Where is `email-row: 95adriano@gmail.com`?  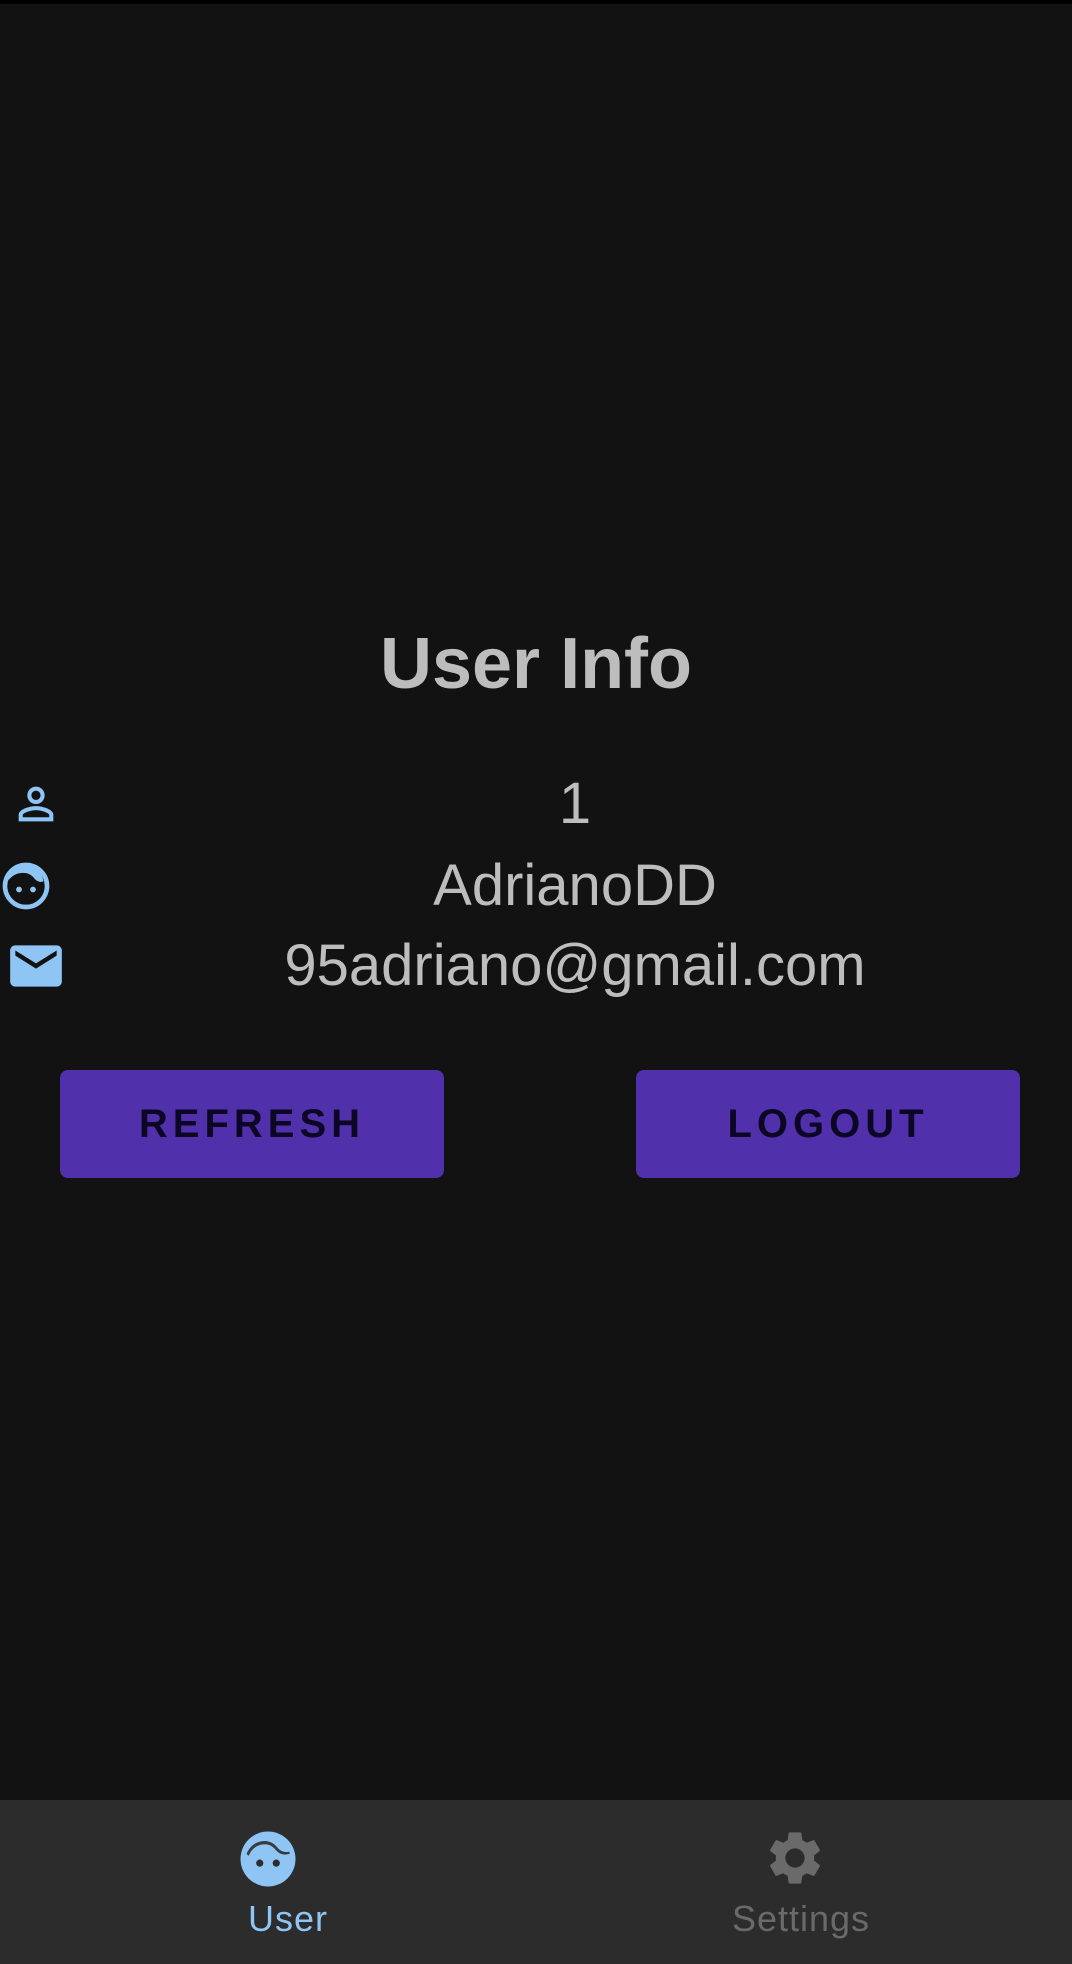
email-row: 95adriano@gmail.com is located at coordinates (536, 966).